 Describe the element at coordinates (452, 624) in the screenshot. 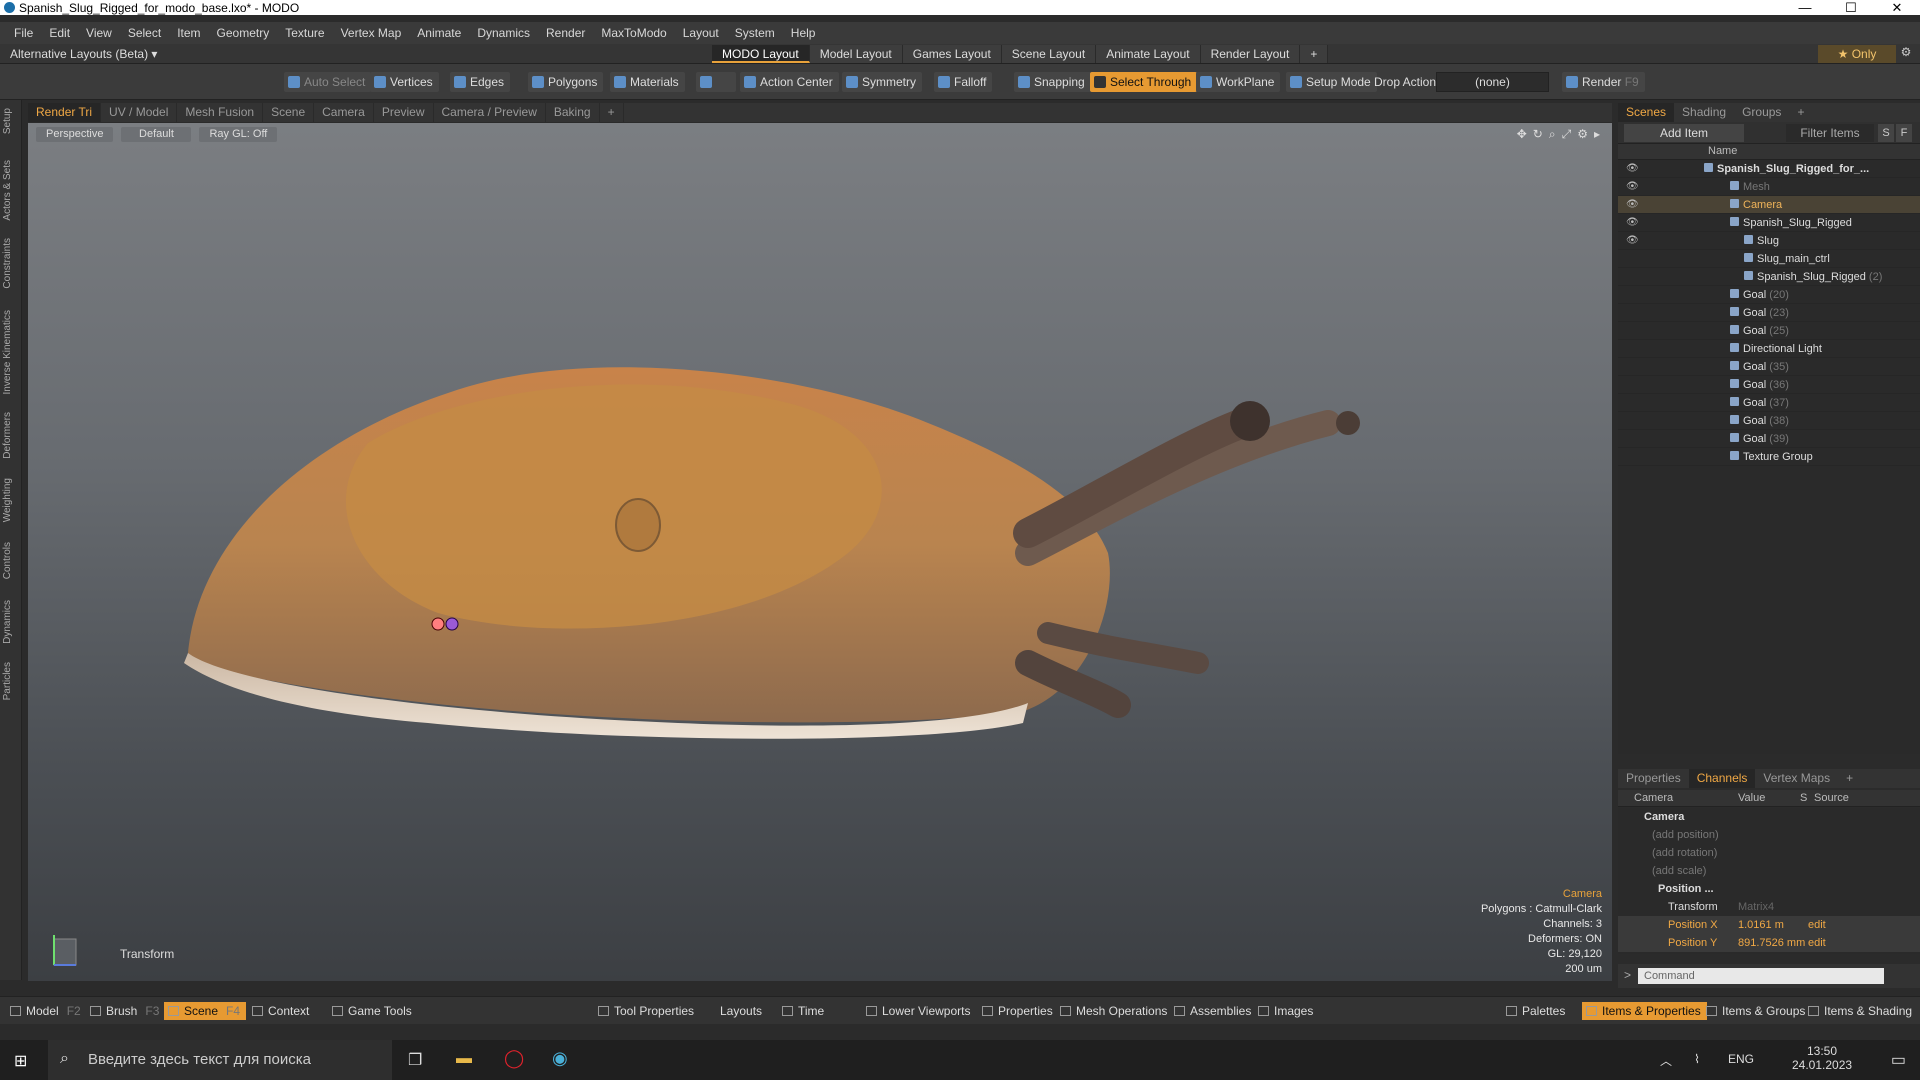

I see `rig-handle-purple` at that location.